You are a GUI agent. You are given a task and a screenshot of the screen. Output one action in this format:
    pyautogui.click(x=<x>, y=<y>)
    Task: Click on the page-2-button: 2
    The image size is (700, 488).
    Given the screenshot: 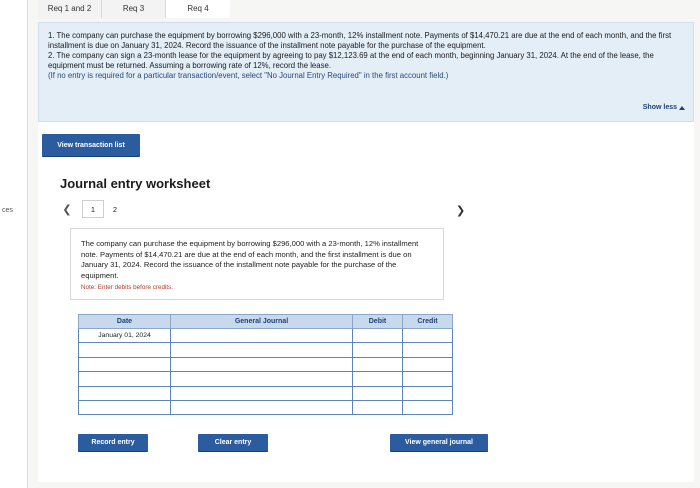 What is the action you would take?
    pyautogui.click(x=115, y=209)
    